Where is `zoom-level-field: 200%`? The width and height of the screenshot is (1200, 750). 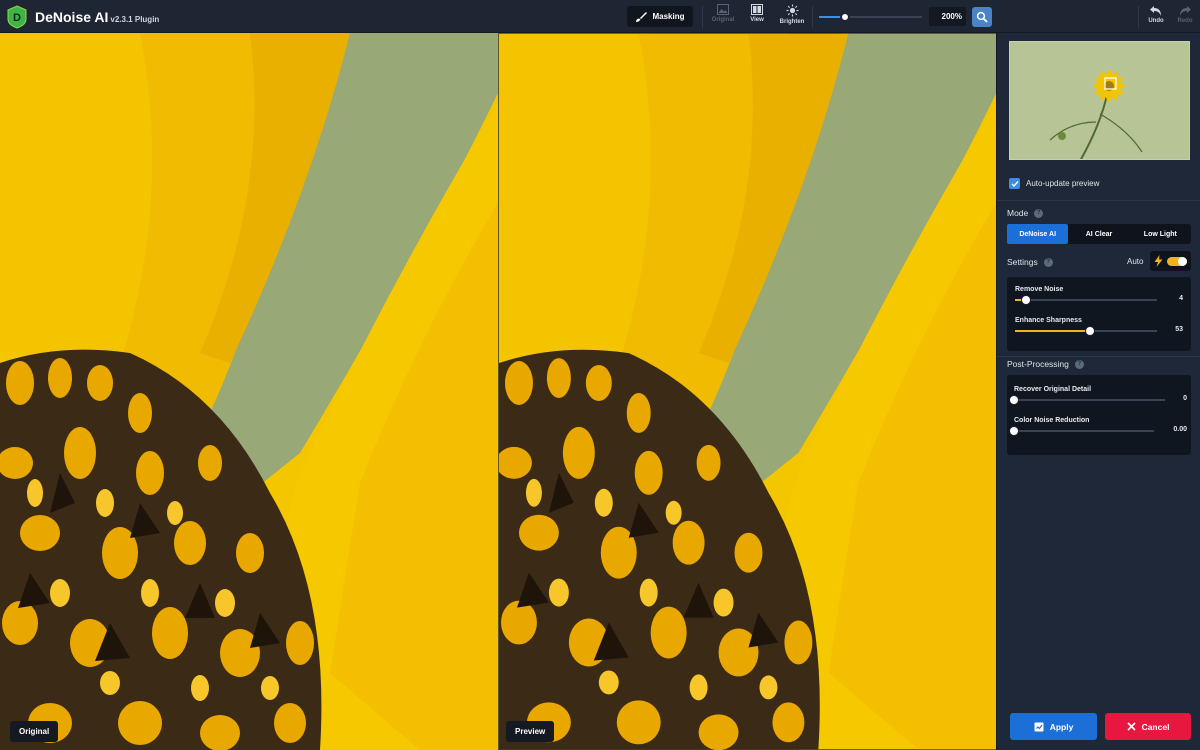
zoom-level-field: 200% is located at coordinates (947, 16).